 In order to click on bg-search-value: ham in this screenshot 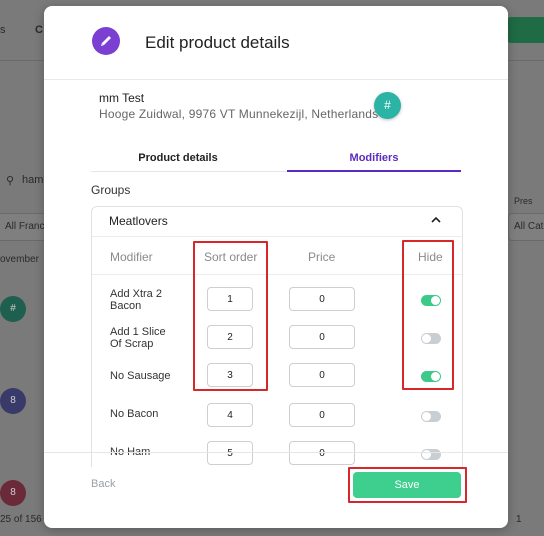, I will do `click(33, 180)`.